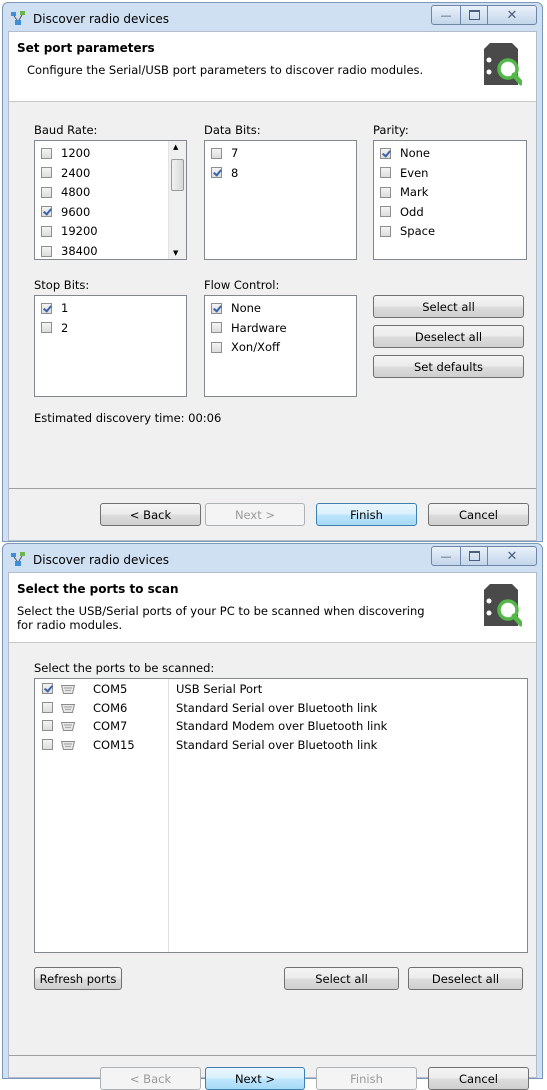 The image size is (547, 1090). What do you see at coordinates (224, 153) in the screenshot?
I see `data-bits-option: 7` at bounding box center [224, 153].